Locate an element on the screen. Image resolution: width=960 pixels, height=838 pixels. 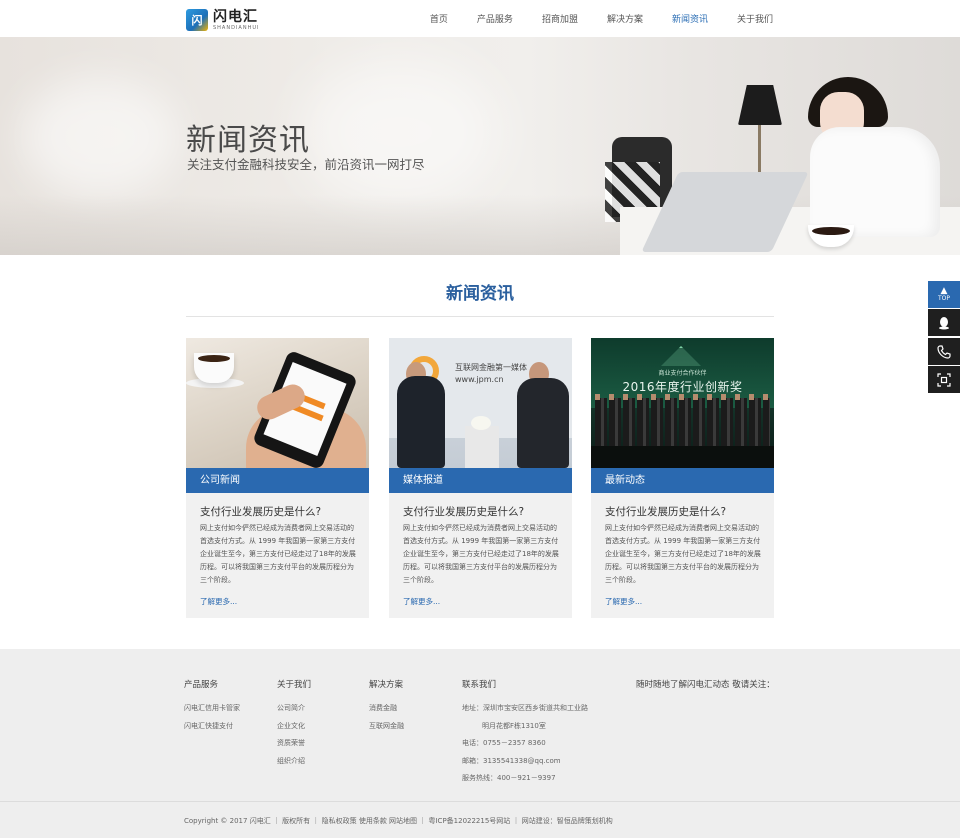
award-recipients is located at coordinates (682, 423).